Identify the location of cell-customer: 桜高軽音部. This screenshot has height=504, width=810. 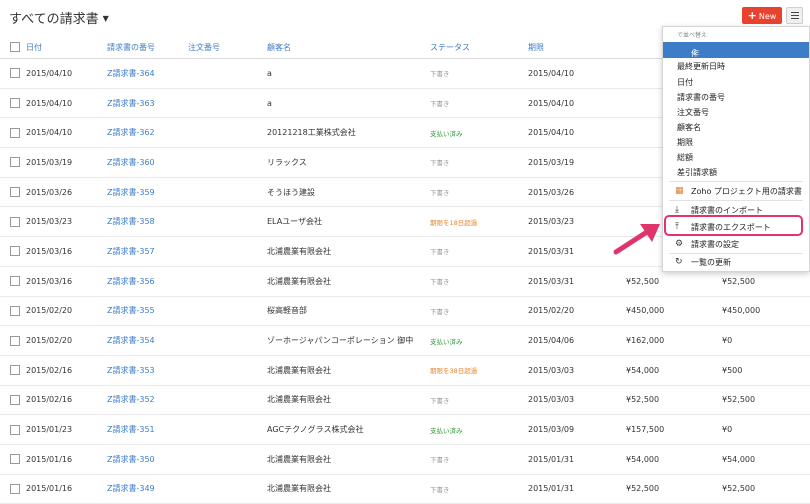
(348, 311).